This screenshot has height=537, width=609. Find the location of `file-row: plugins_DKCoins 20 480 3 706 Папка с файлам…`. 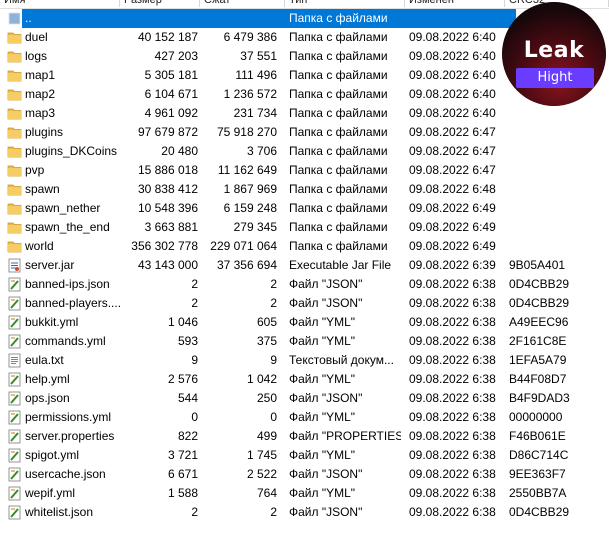

file-row: plugins_DKCoins 20 480 3 706 Папка с файлам… is located at coordinates (304, 151).